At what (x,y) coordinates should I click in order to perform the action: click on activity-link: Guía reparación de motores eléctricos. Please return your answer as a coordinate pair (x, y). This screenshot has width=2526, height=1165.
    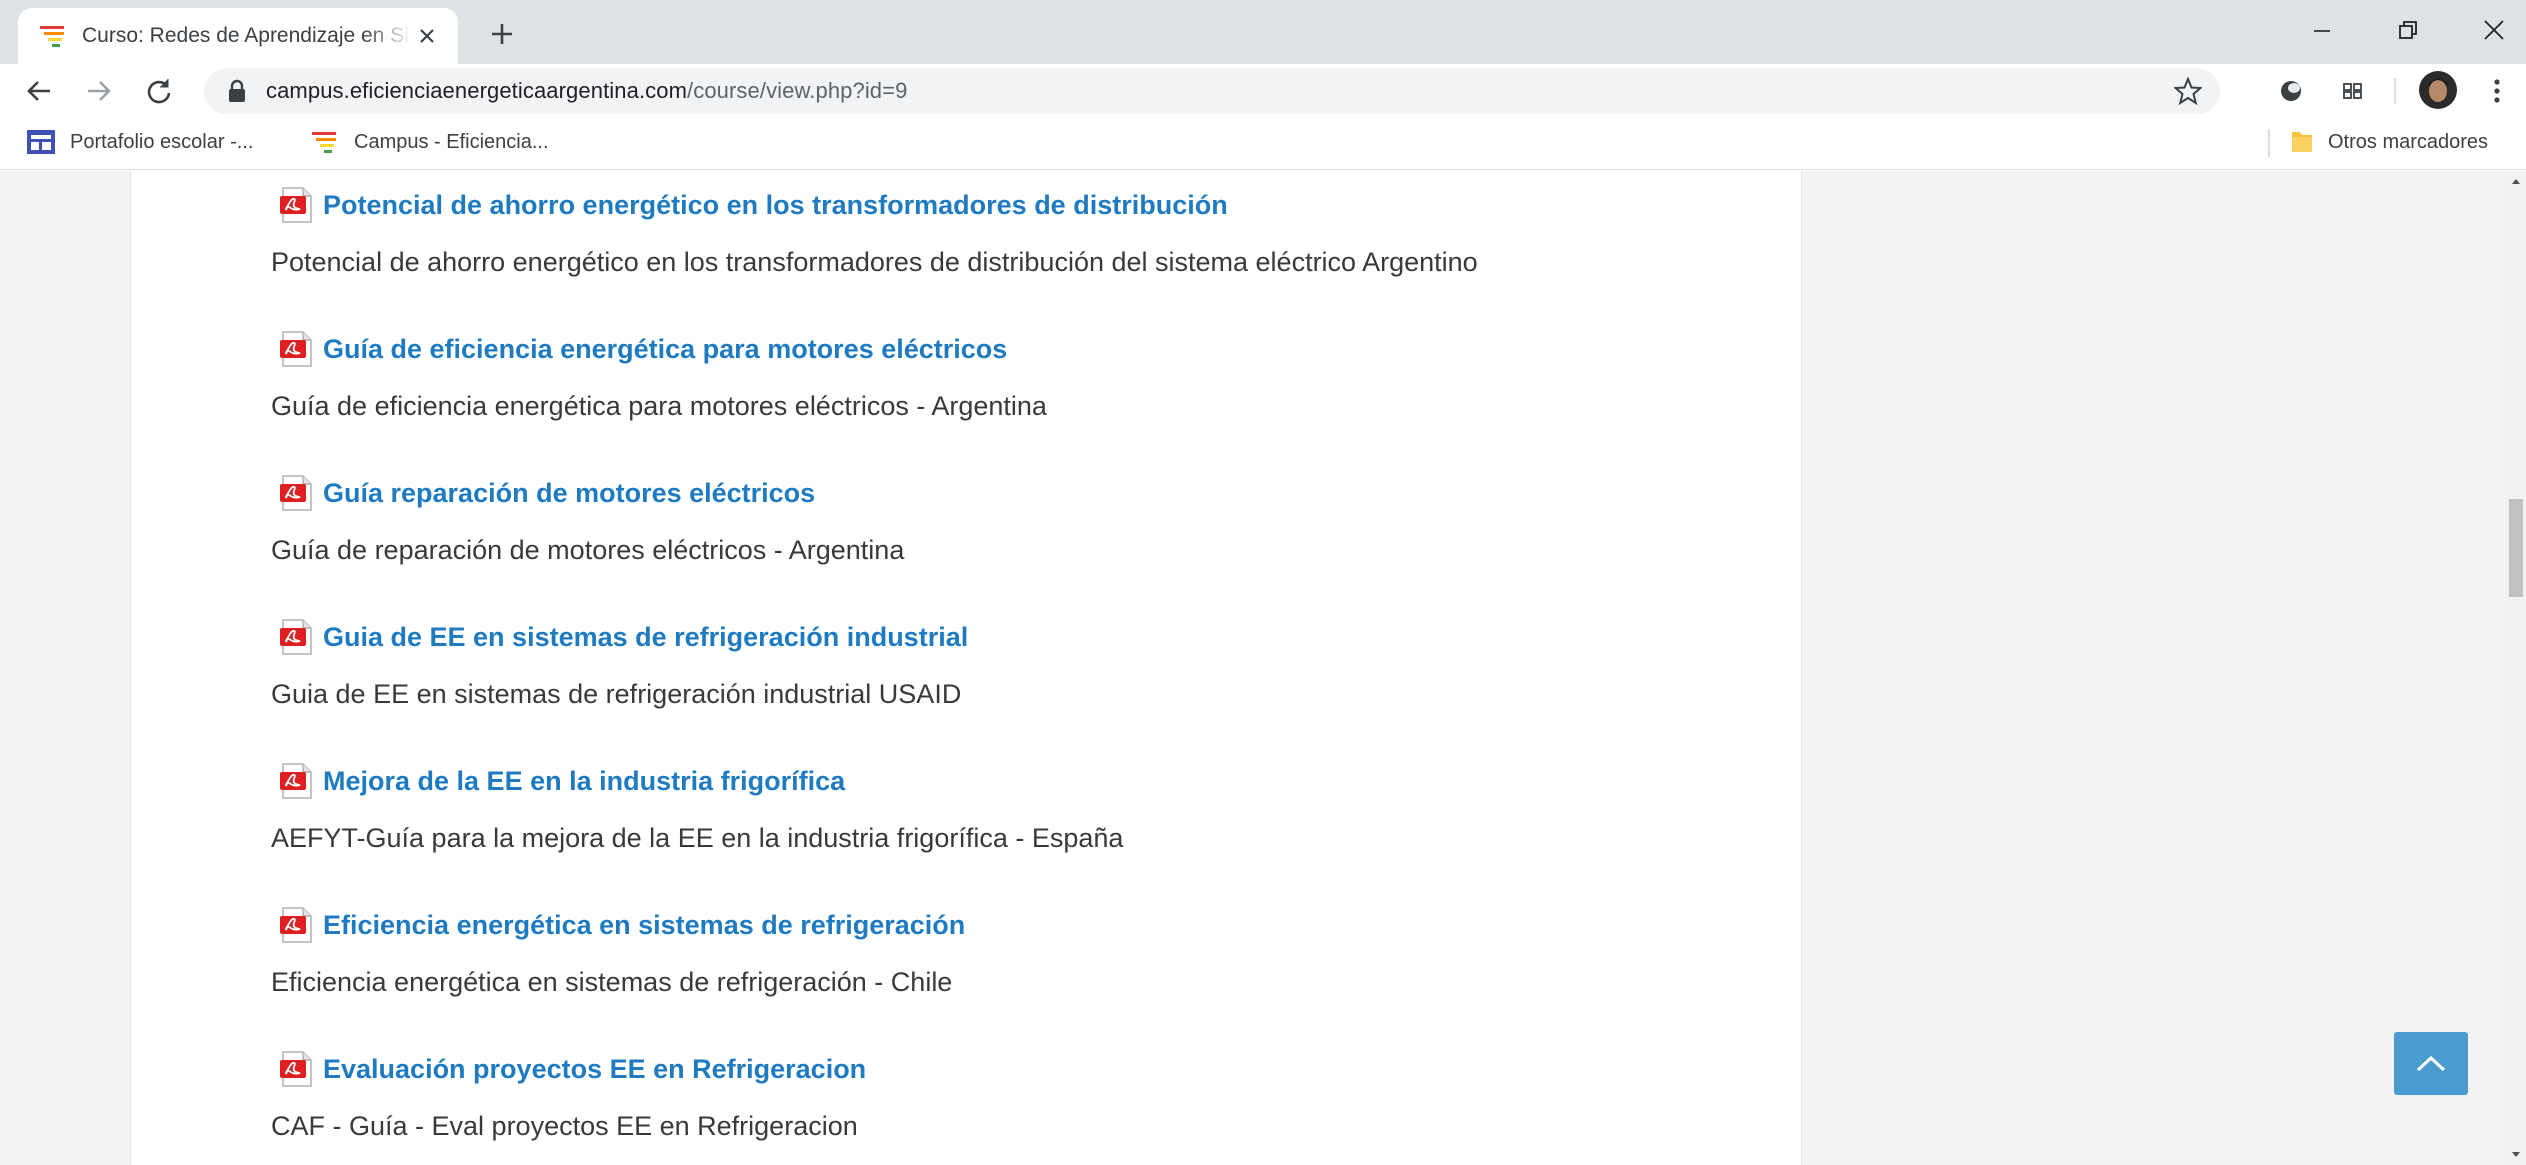
    Looking at the image, I should click on (1021, 493).